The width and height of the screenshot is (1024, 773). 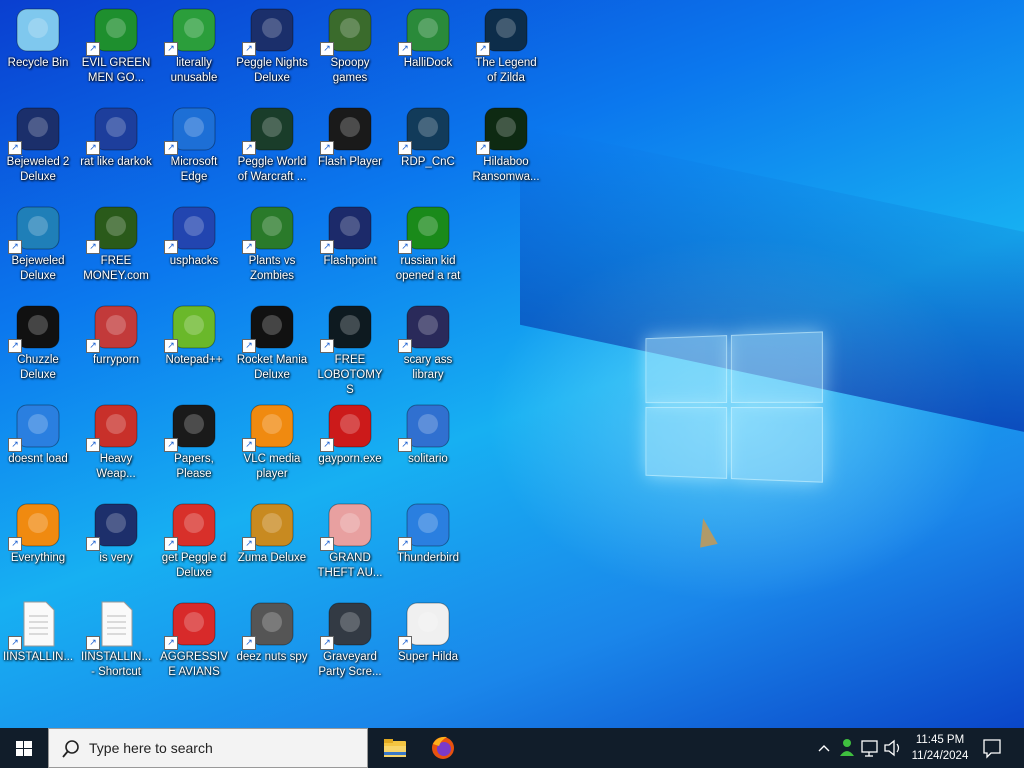 I want to click on rdp-icon: ↗, so click(x=425, y=130).